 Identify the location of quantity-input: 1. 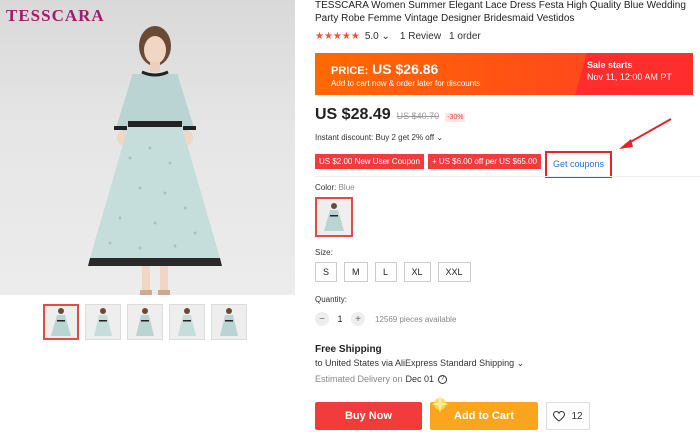
(340, 319).